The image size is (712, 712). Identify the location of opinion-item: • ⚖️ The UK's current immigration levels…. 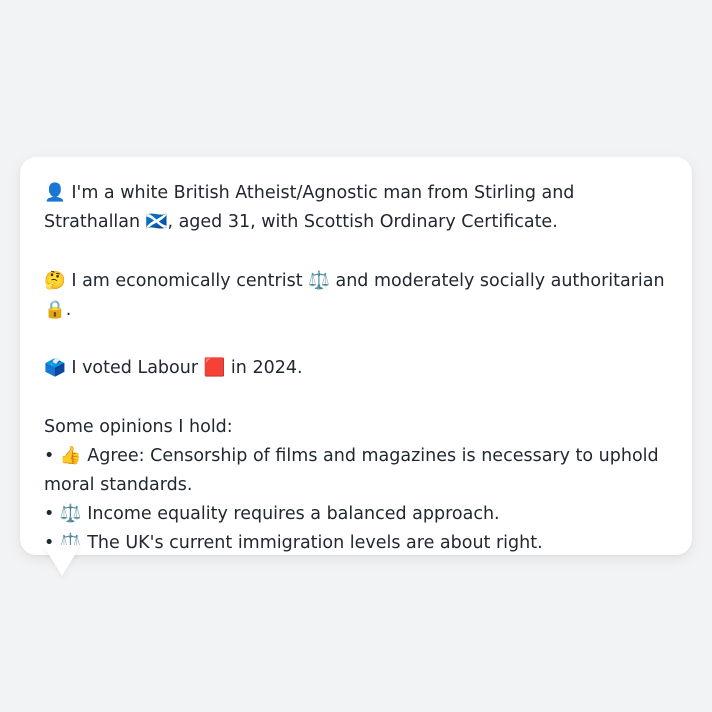
(293, 543).